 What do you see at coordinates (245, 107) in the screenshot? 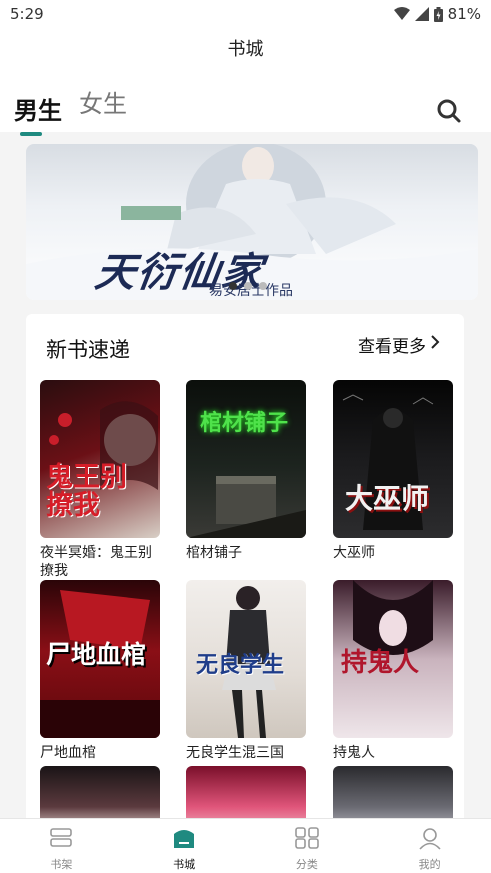
I see `gender-tabs: 男生 女生` at bounding box center [245, 107].